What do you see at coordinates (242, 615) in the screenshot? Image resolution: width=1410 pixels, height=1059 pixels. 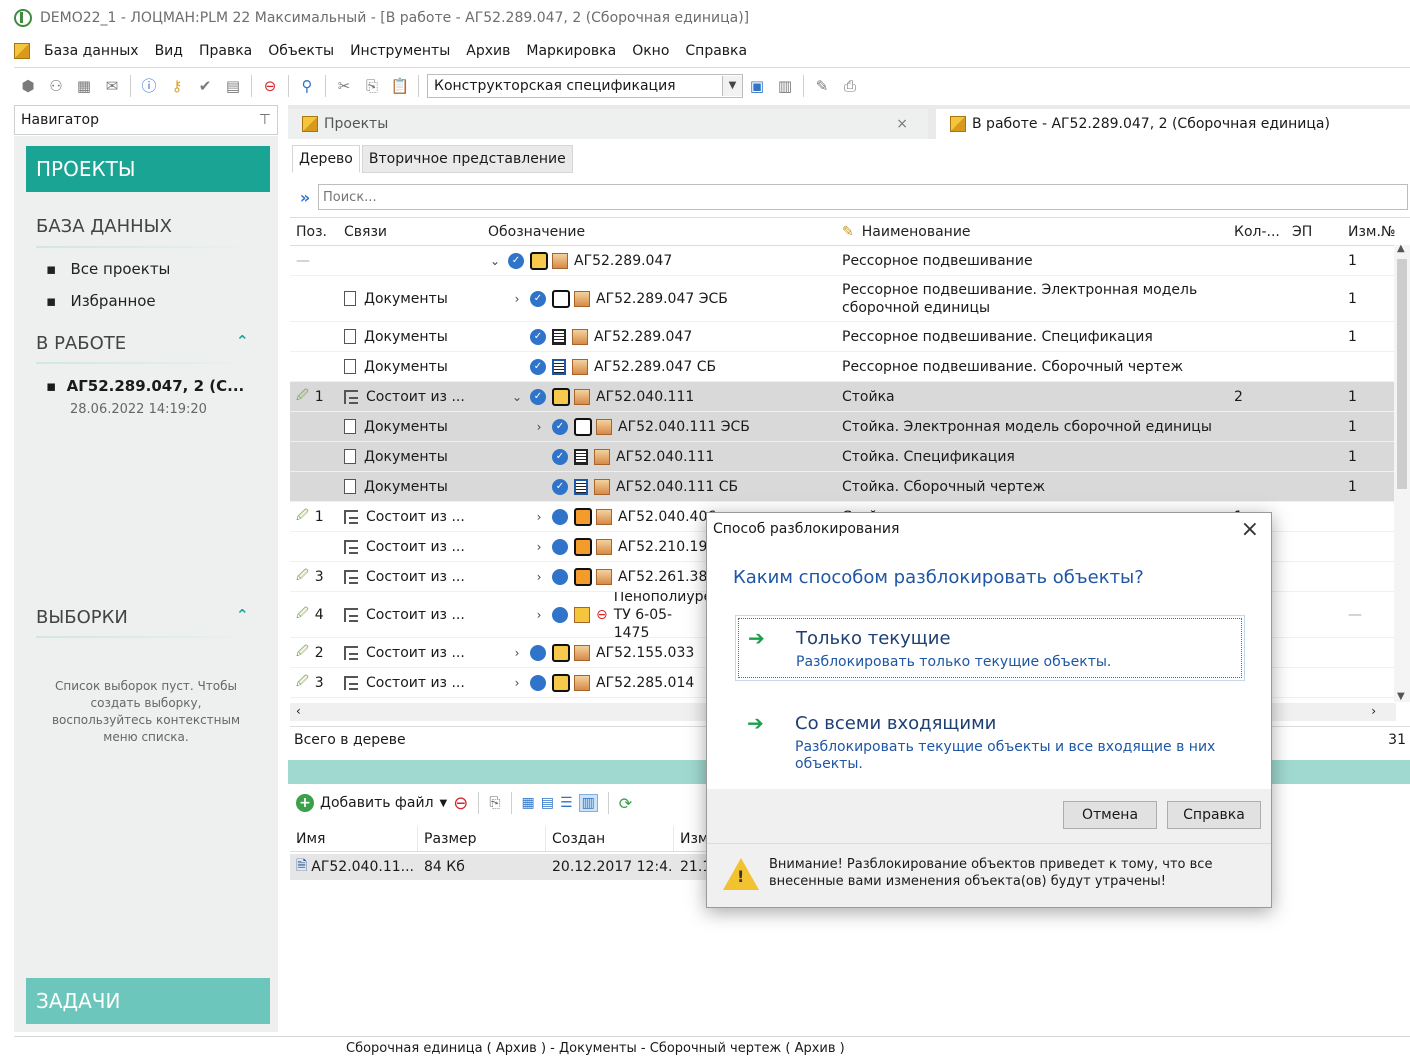 I see `collapse-selections-icon: ⌃` at bounding box center [242, 615].